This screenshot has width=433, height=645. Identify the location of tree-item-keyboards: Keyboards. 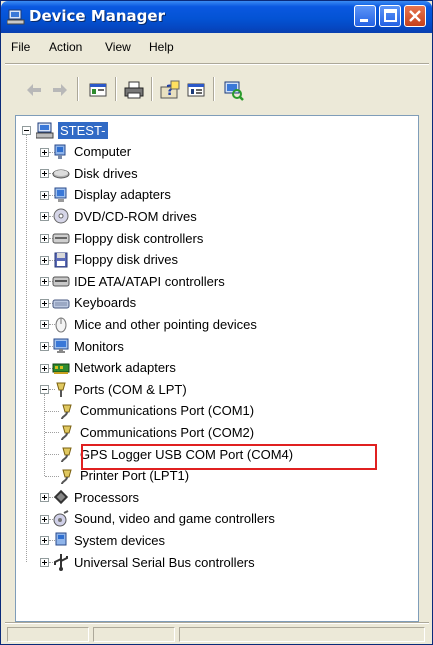
(94, 303).